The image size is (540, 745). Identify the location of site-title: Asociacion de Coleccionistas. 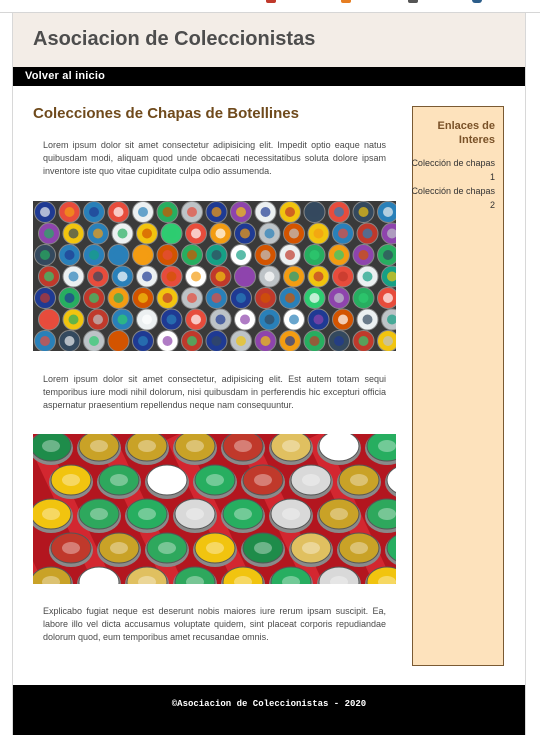
(174, 39).